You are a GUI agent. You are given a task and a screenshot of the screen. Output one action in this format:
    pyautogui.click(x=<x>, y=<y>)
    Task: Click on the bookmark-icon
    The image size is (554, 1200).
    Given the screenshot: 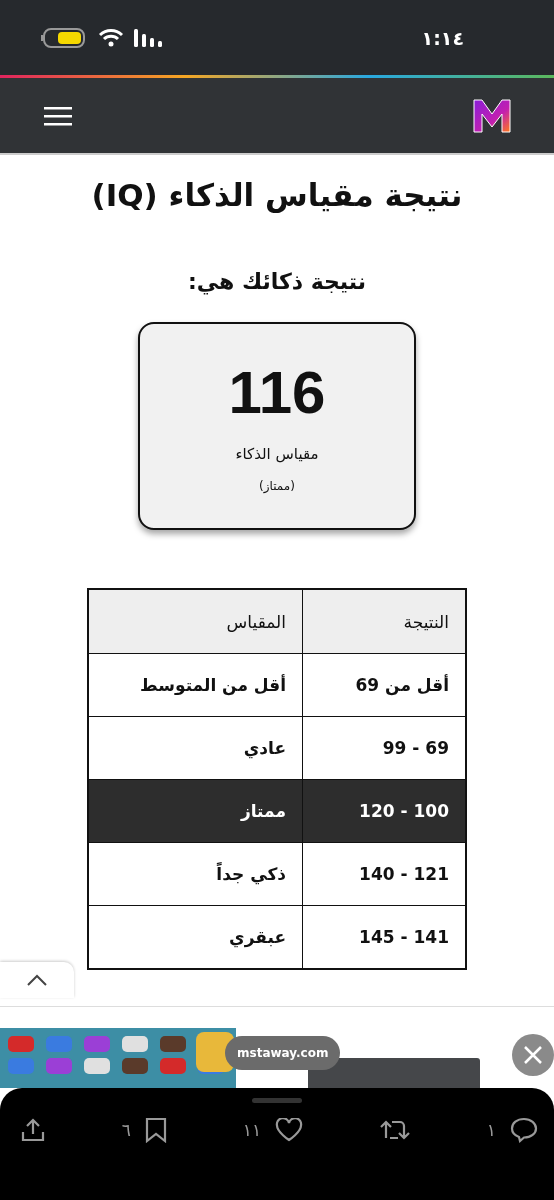 What is the action you would take?
    pyautogui.click(x=156, y=1130)
    